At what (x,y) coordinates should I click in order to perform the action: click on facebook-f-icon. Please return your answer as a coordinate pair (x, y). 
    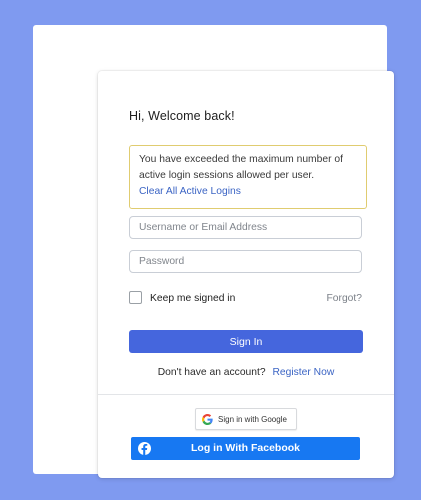
    Looking at the image, I should click on (144, 448).